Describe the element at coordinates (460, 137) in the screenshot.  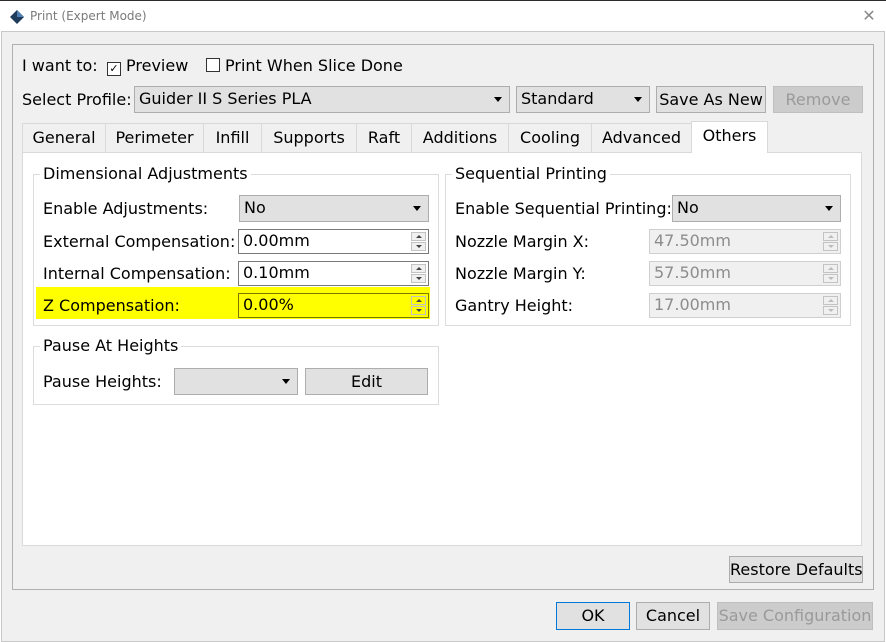
I see `tab-additions: Additions` at that location.